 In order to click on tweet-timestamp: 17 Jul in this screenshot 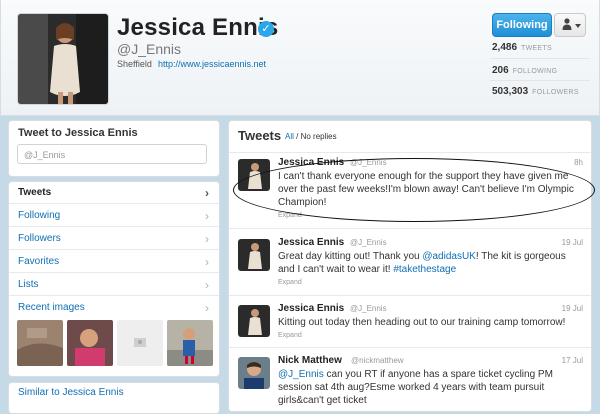, I will do `click(572, 360)`.